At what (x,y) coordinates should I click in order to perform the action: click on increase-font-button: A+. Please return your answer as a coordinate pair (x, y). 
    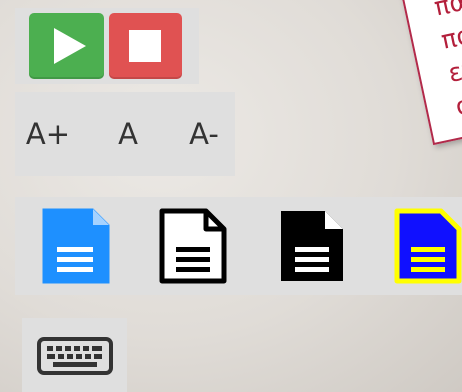
    Looking at the image, I should click on (48, 134).